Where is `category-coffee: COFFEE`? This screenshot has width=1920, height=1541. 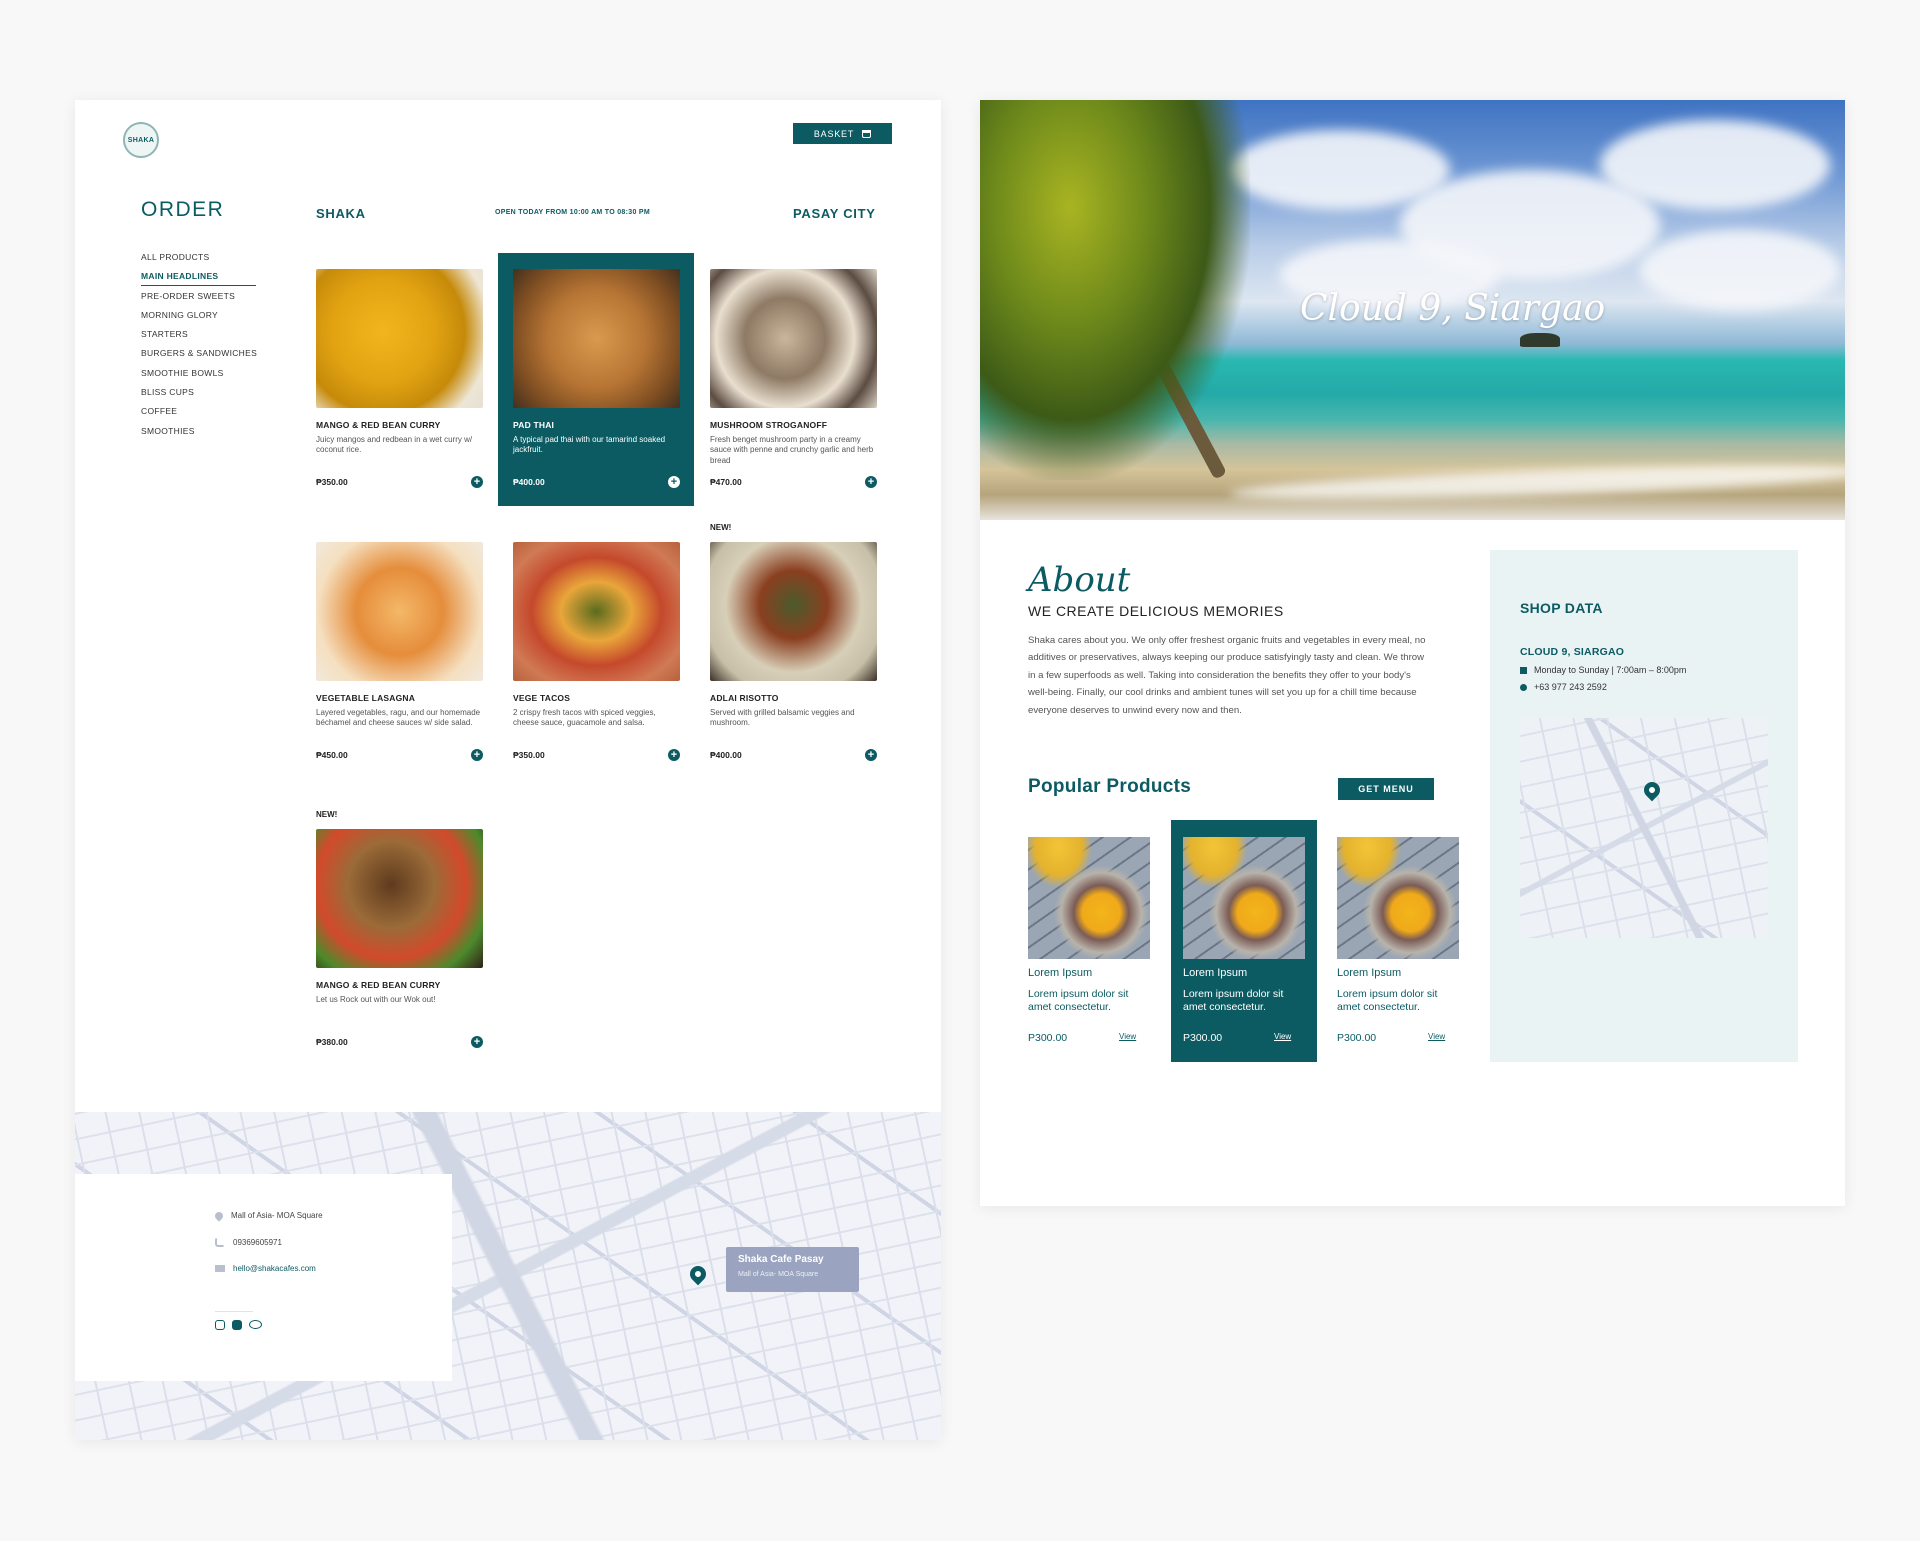
category-coffee: COFFEE is located at coordinates (198, 415).